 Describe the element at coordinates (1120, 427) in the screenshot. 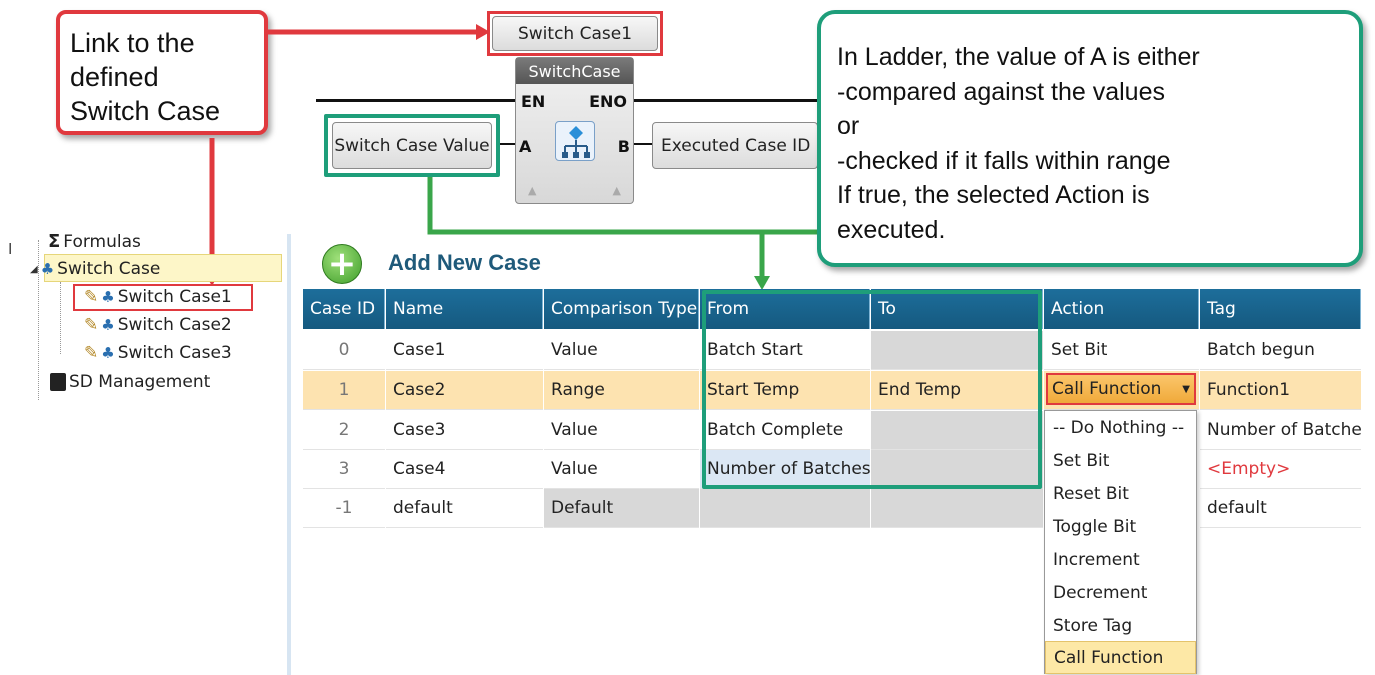

I see `dropdown-option-do-nothing: -- Do Nothing --` at that location.